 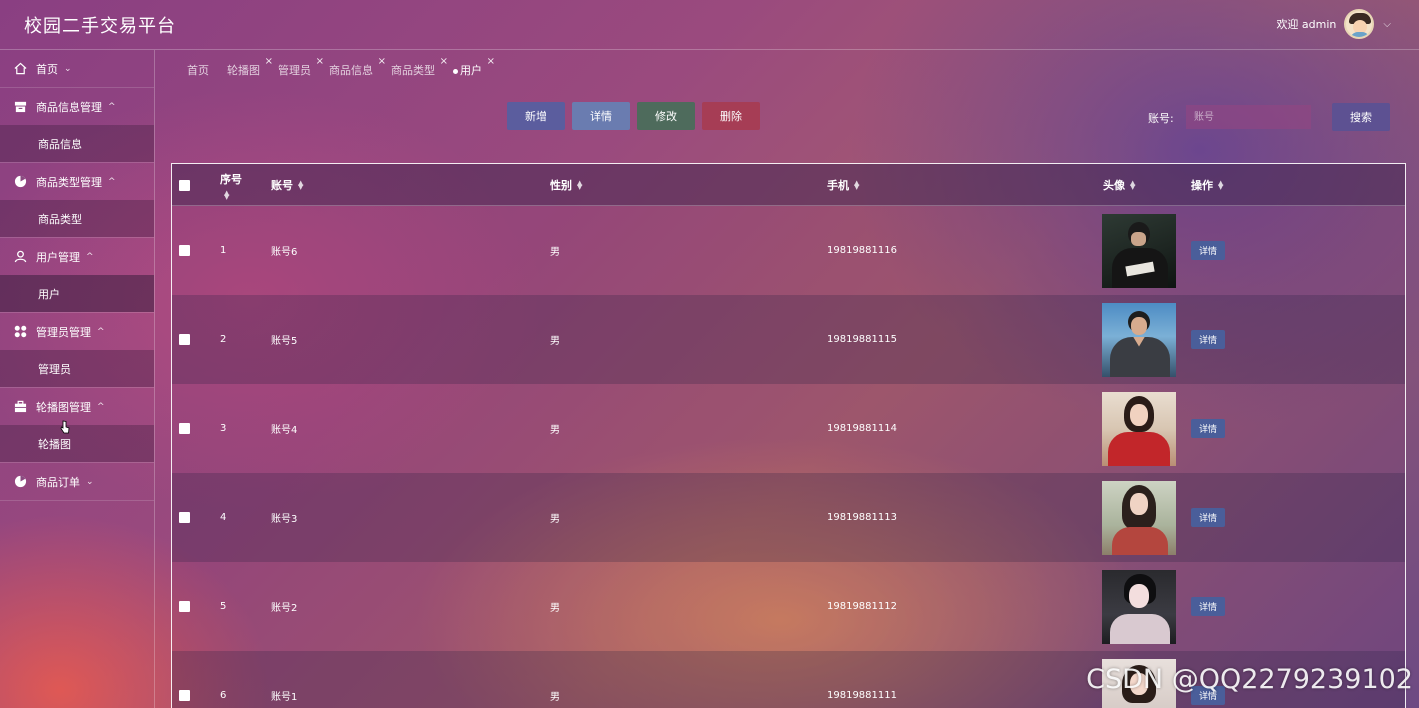 What do you see at coordinates (709, 25) in the screenshot?
I see `top-header: 校园二手交易平台 欢迎 admin ⌵` at bounding box center [709, 25].